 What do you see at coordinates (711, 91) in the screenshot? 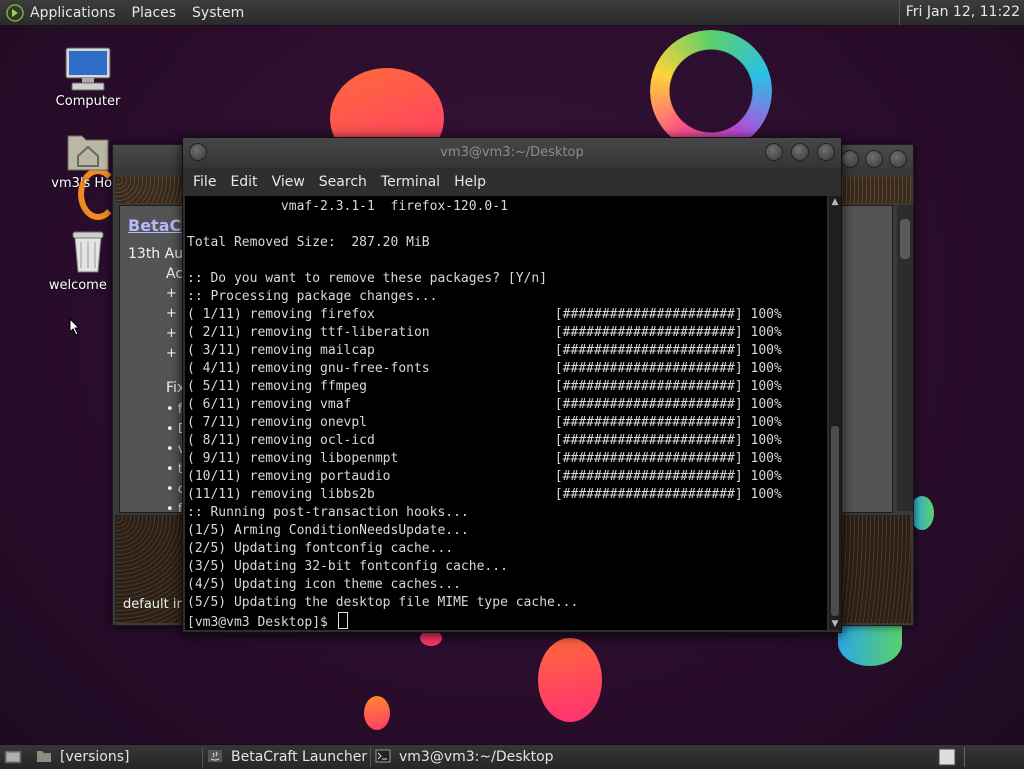
I see `wallpaper-ring` at bounding box center [711, 91].